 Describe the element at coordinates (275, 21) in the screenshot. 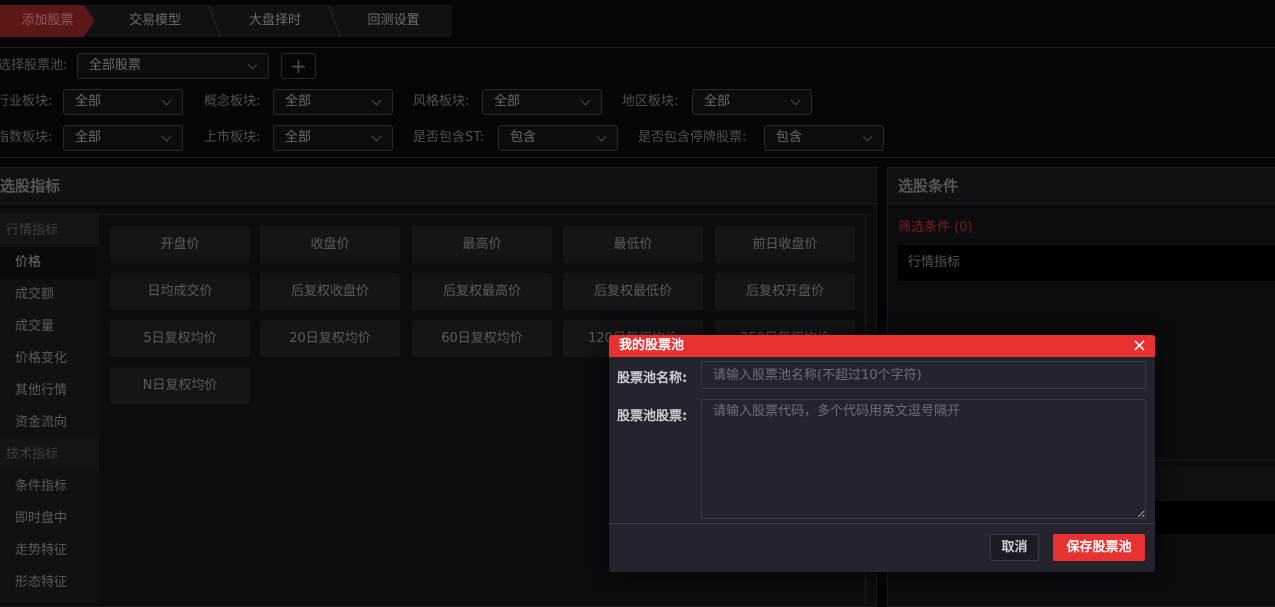

I see `tab-market-timing: 大盘择时` at that location.